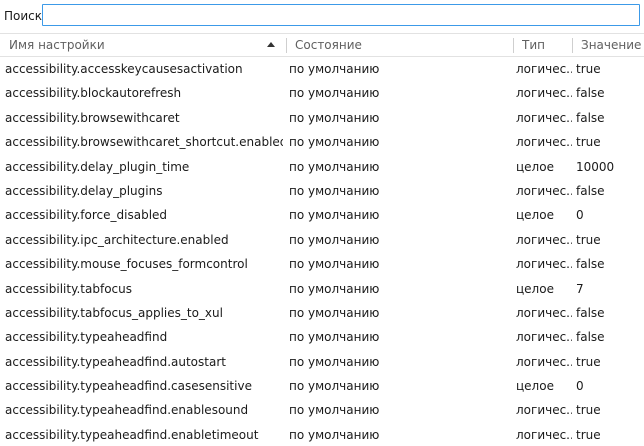  Describe the element at coordinates (595, 166) in the screenshot. I see `pref-value-cell: 10000` at that location.